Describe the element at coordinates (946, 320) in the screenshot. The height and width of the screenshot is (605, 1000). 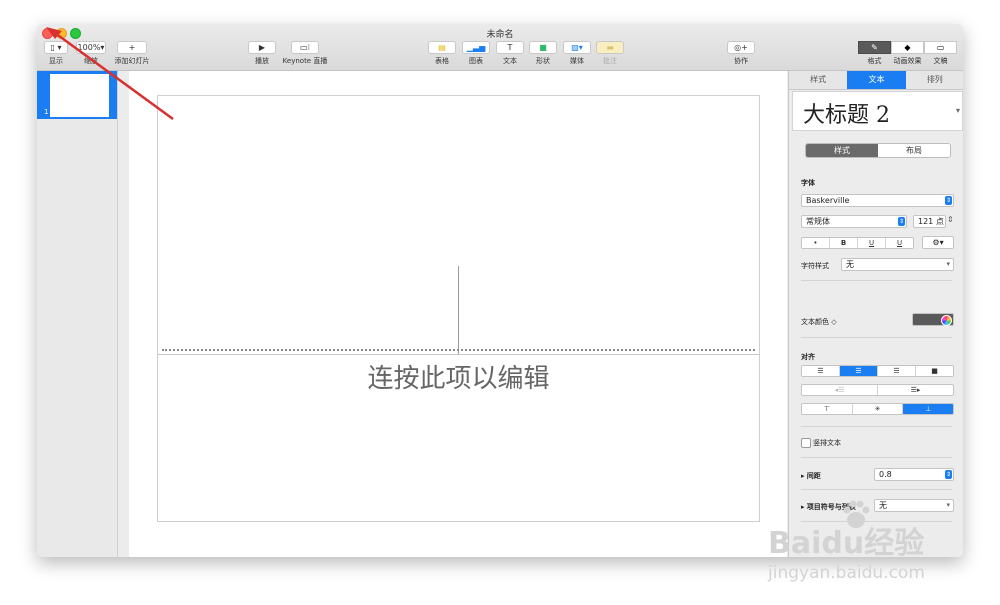
I see `color-wheel-icon` at that location.